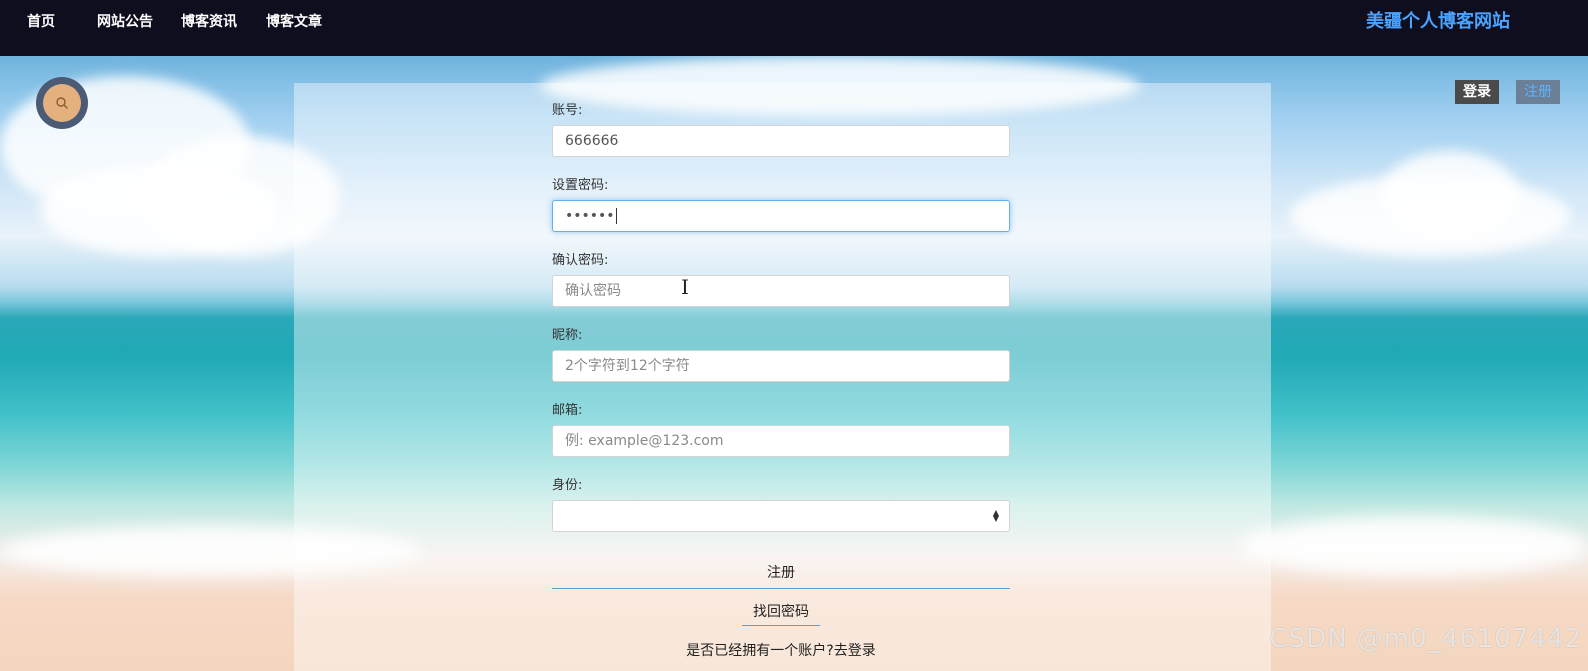 This screenshot has height=671, width=1588. Describe the element at coordinates (781, 612) in the screenshot. I see `forgot-password-link: 找回密码` at that location.